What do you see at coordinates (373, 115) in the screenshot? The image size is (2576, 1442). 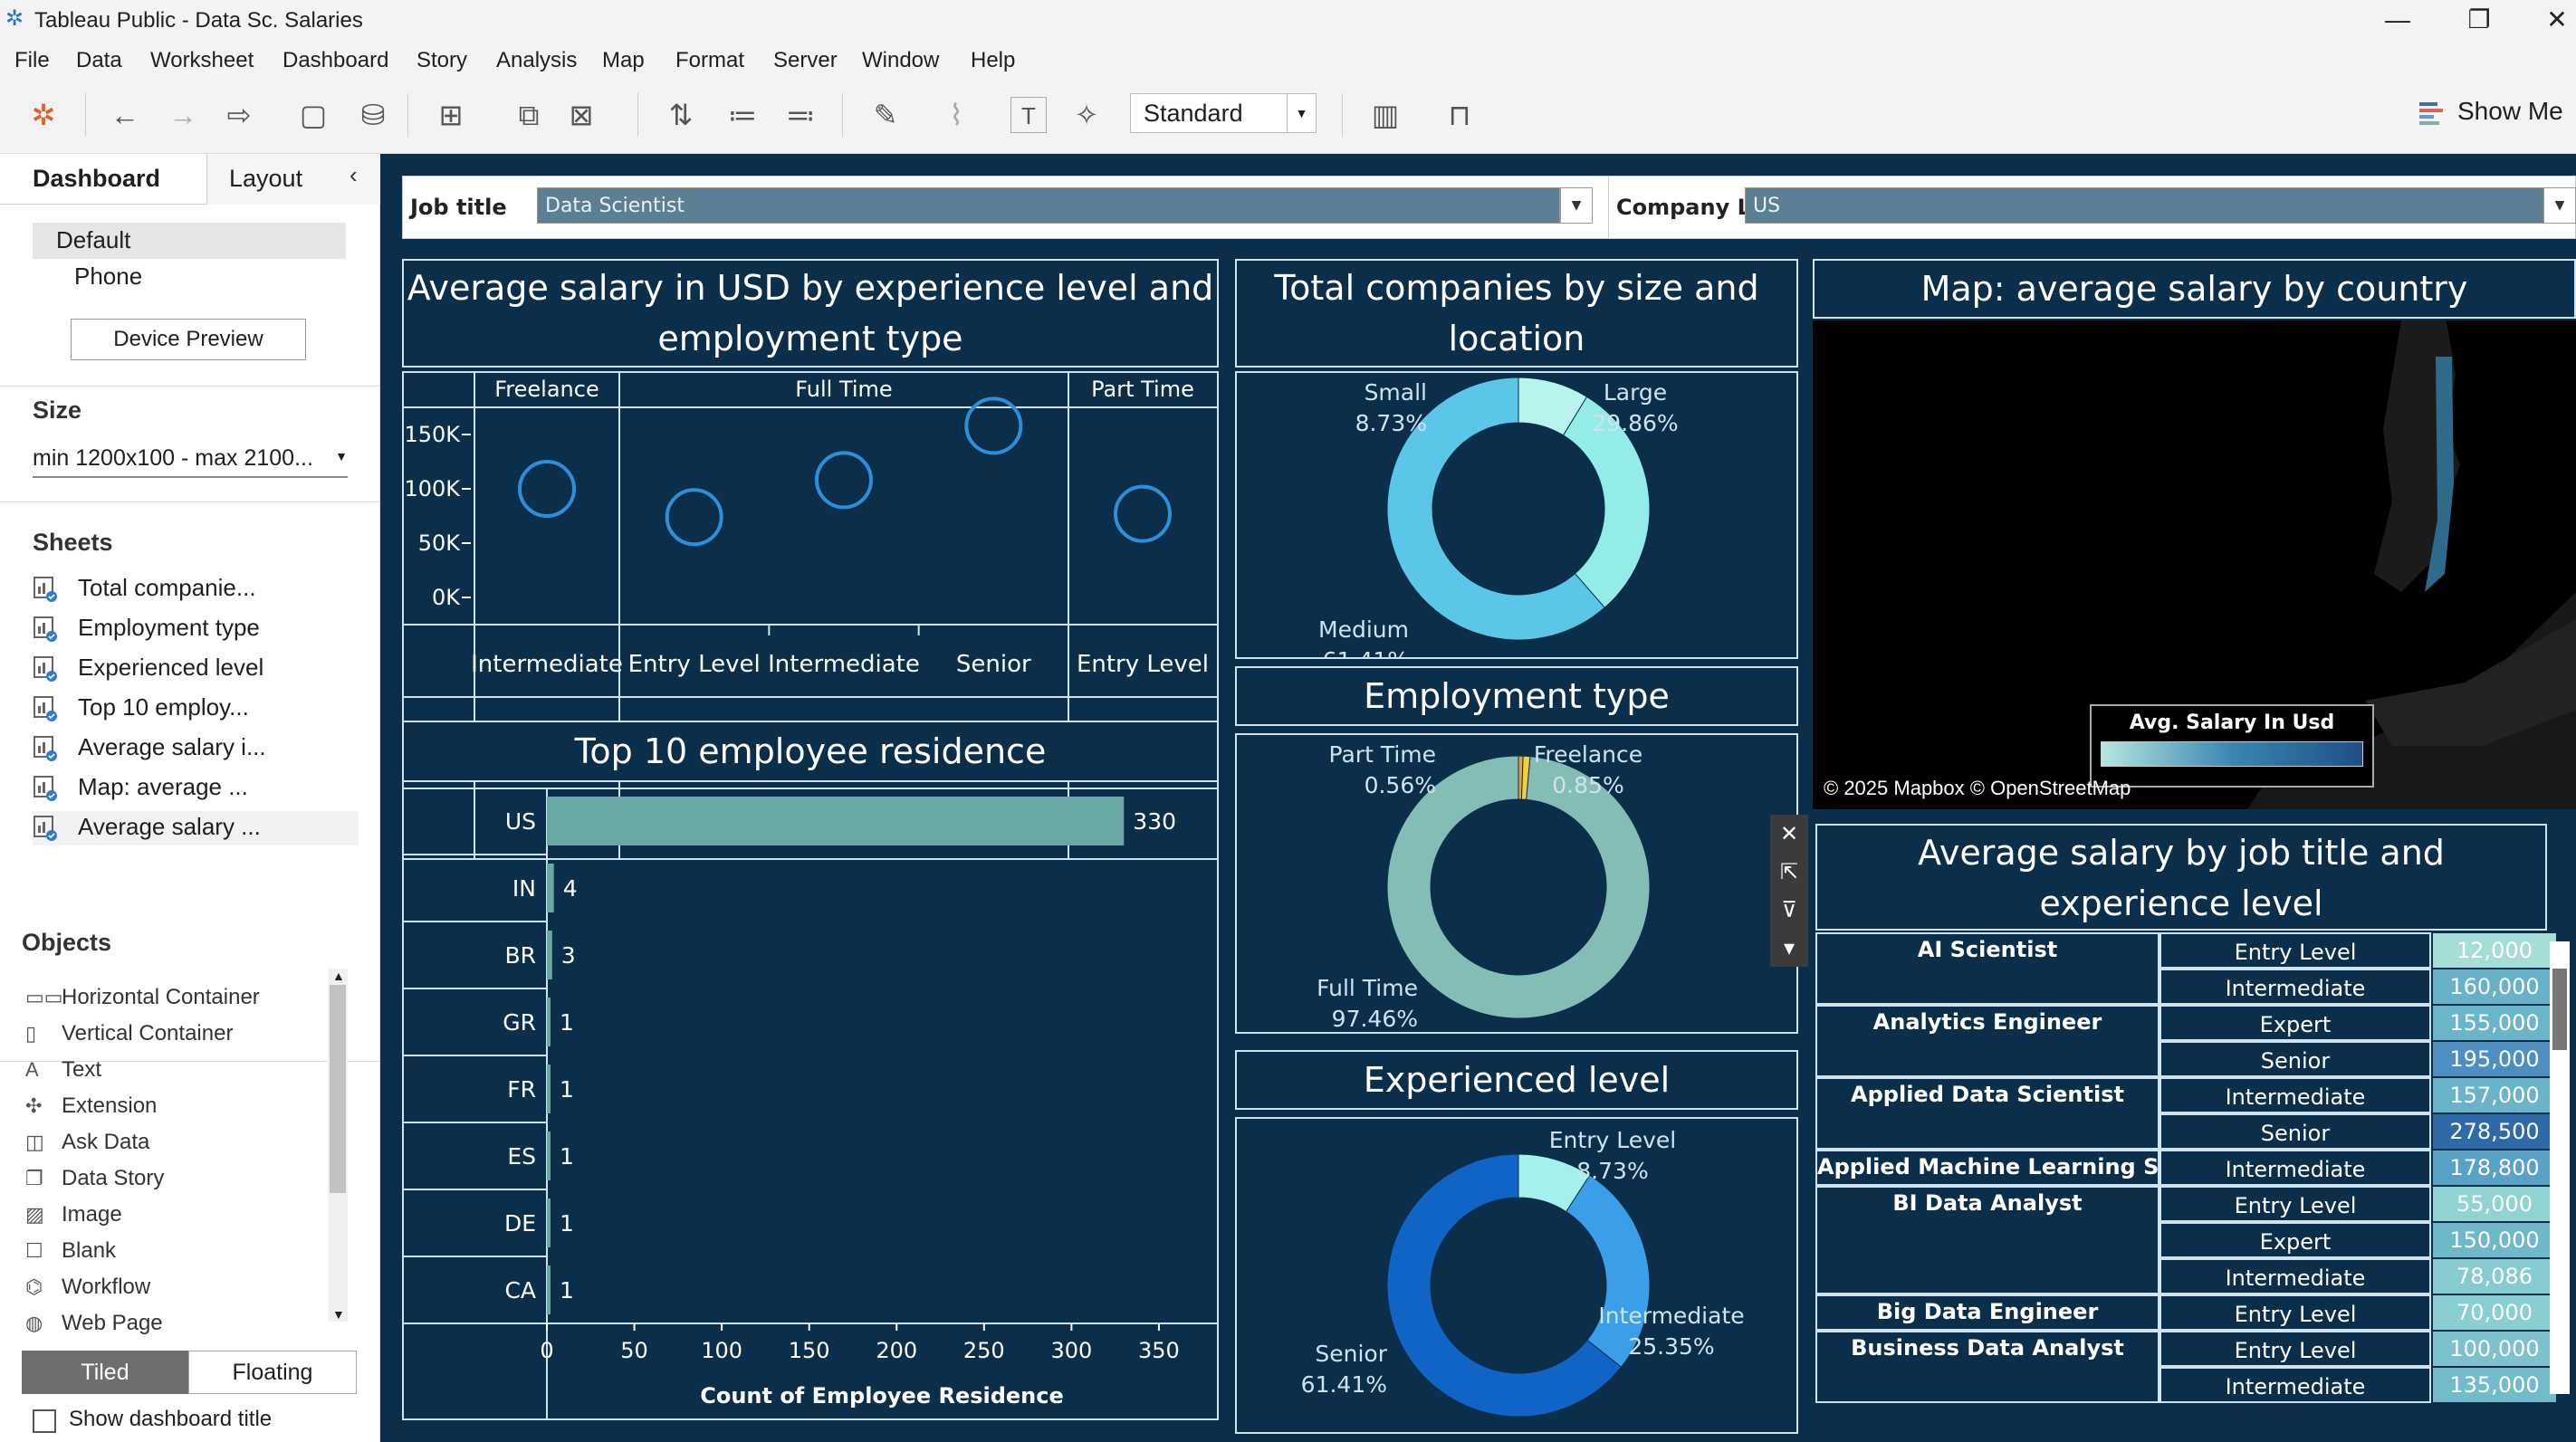 I see `new-data-source-icon: ⛁` at bounding box center [373, 115].